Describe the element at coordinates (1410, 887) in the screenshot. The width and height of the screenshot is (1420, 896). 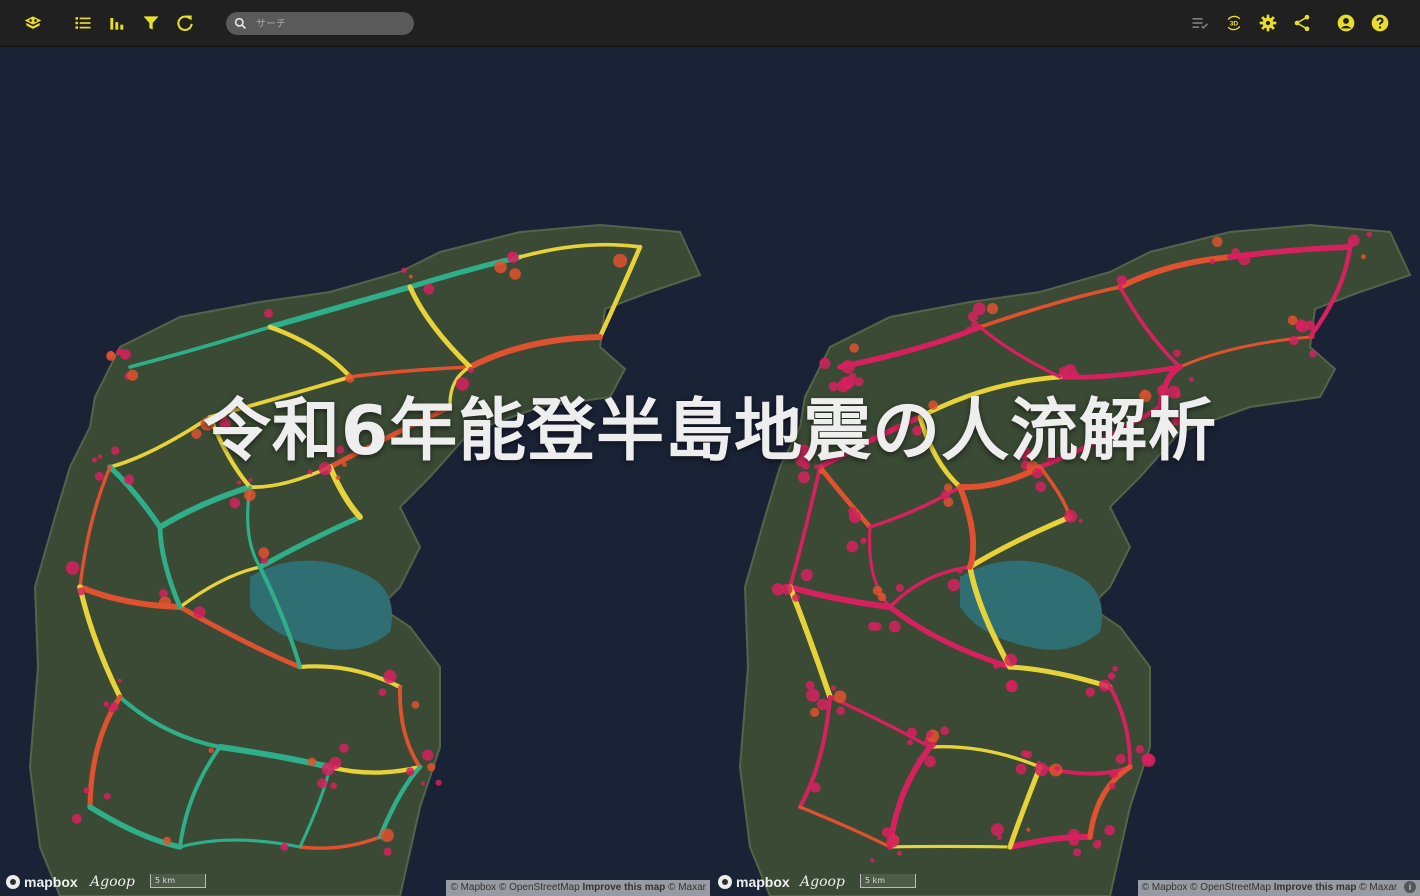
I see `info-icon: i` at that location.